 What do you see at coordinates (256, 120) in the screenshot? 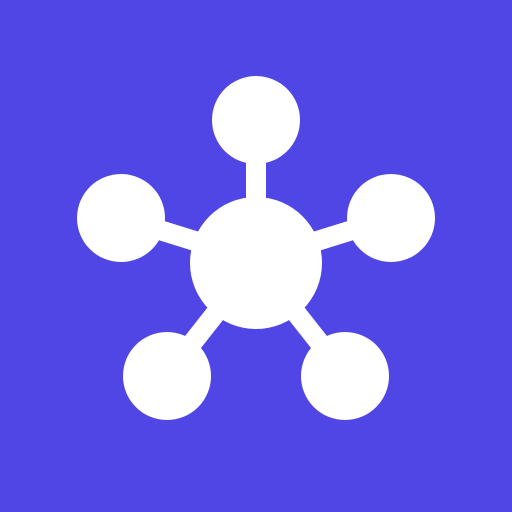
I see `node-top` at bounding box center [256, 120].